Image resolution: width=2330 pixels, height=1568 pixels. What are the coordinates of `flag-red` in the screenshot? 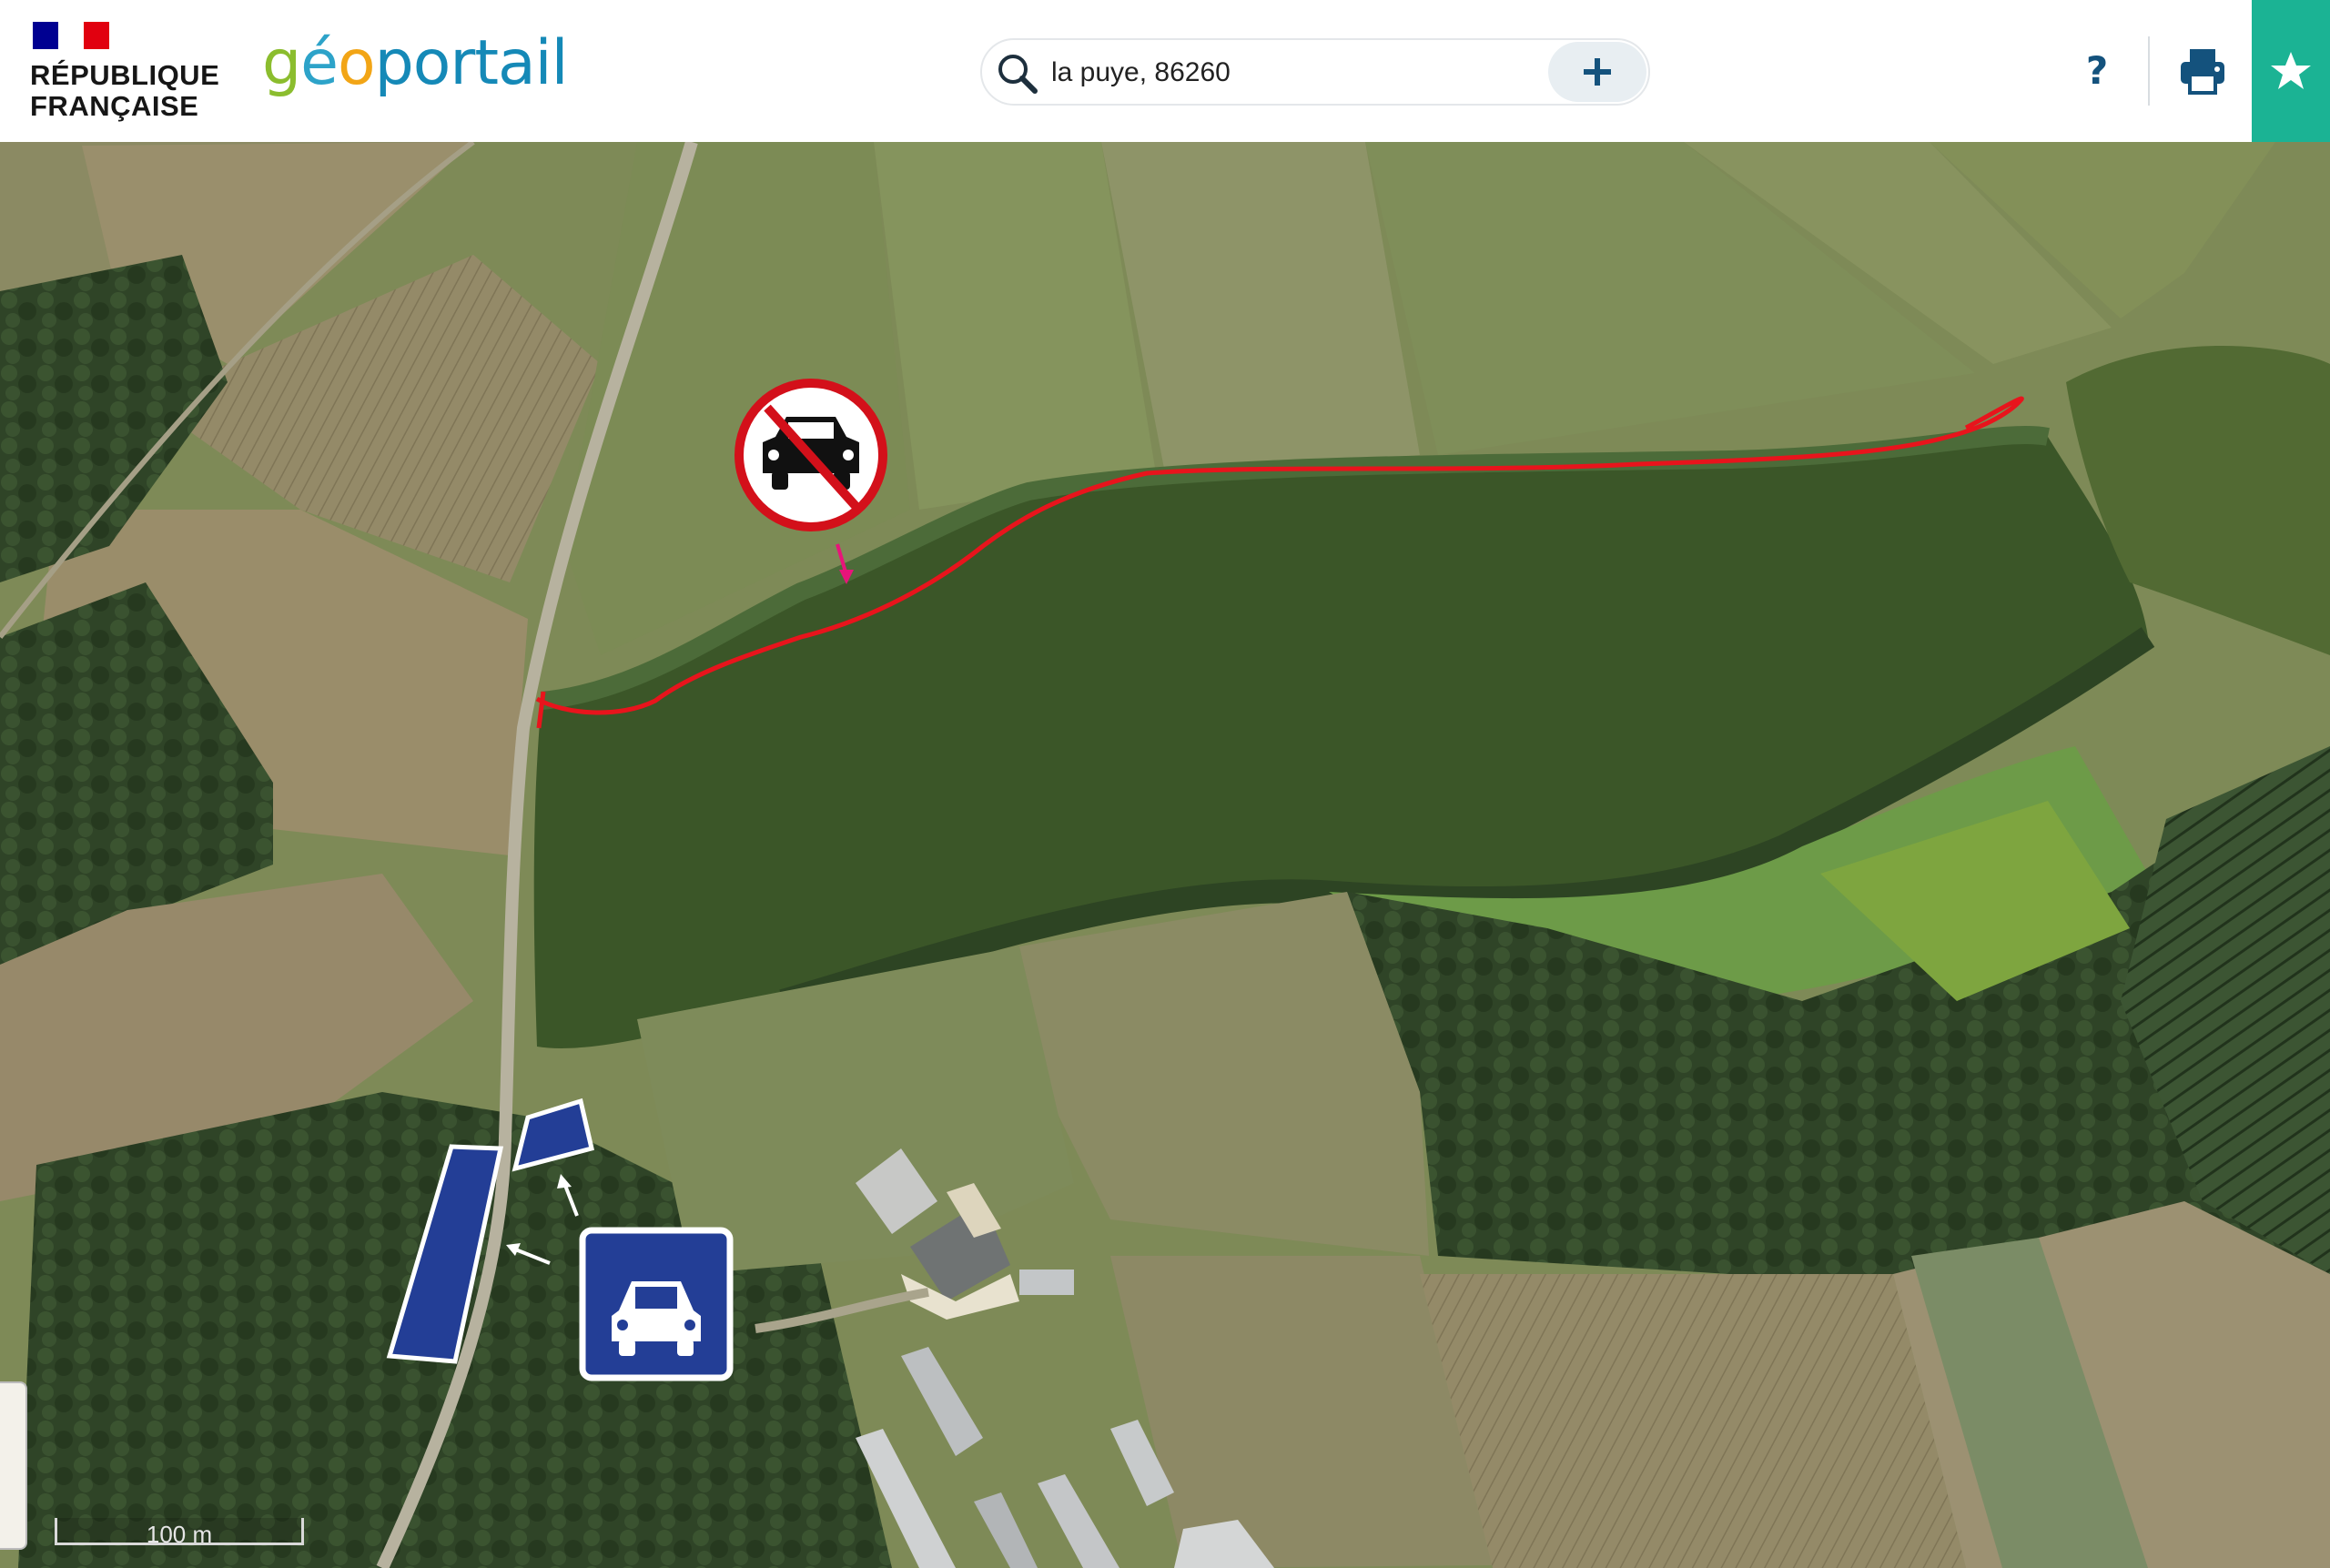 It's located at (96, 35).